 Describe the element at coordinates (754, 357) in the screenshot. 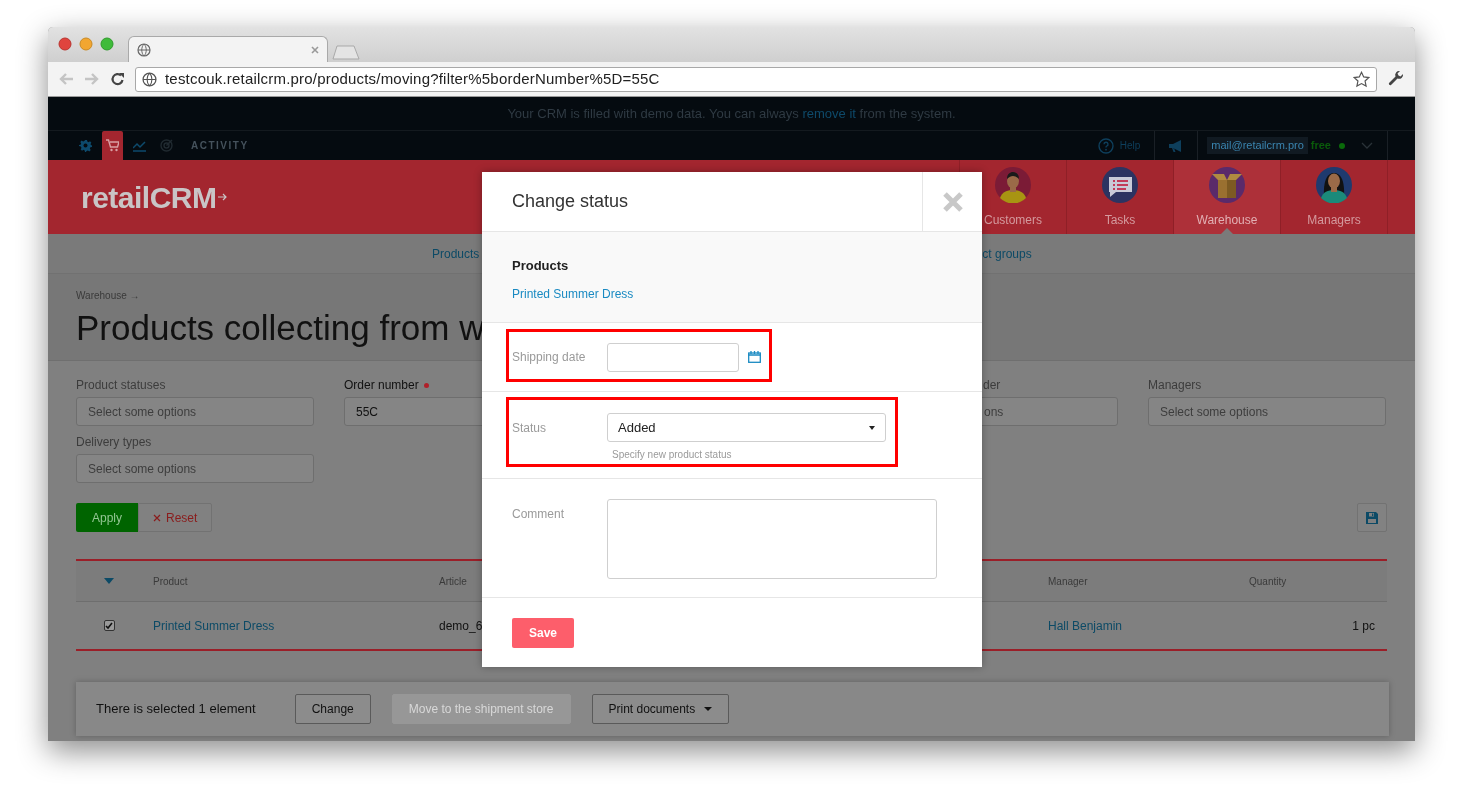

I see `calendar-icon` at that location.